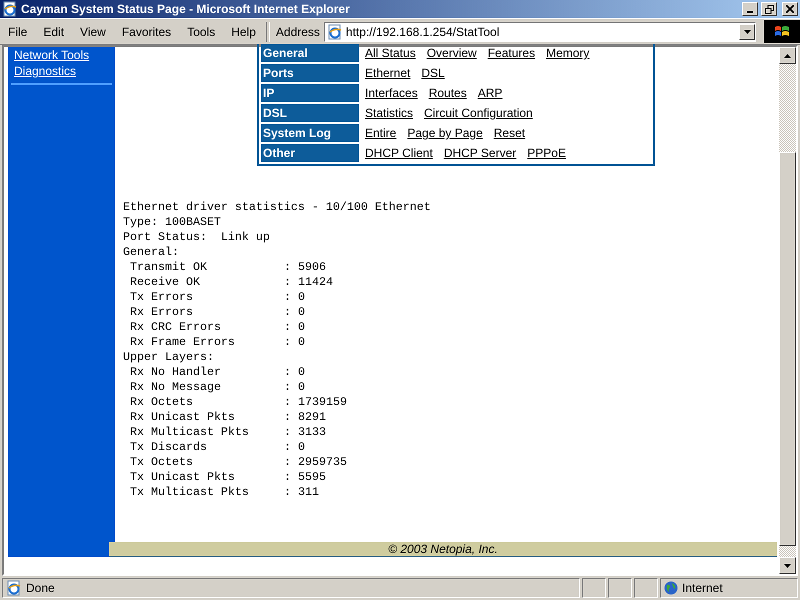  Describe the element at coordinates (399, 153) in the screenshot. I see `nav-link: DHCP Client` at that location.